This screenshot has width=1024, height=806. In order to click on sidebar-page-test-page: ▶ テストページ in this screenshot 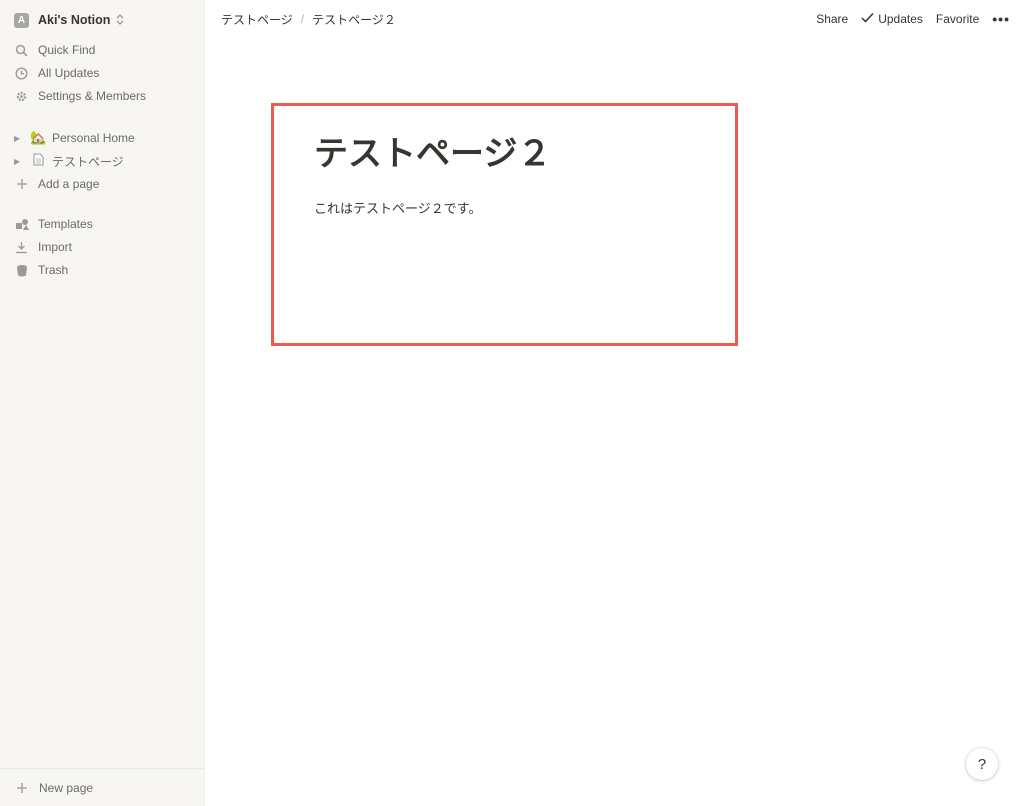, I will do `click(68, 161)`.